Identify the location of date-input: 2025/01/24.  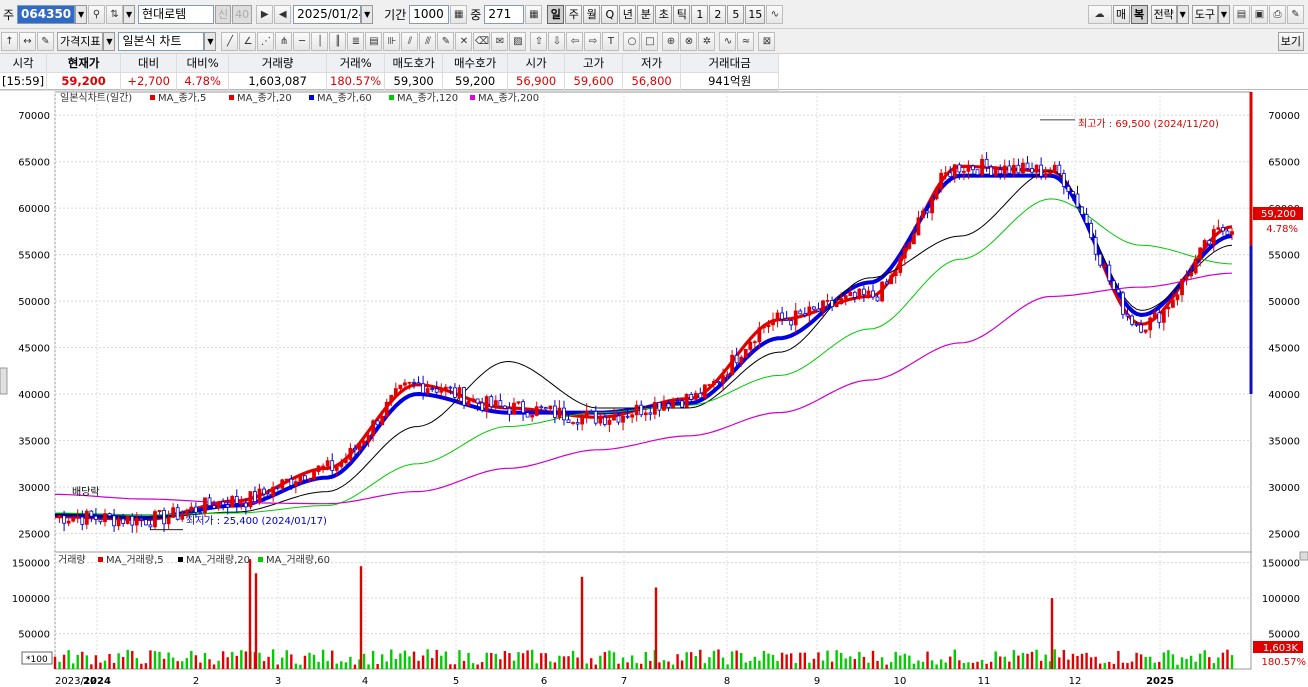
(327, 14).